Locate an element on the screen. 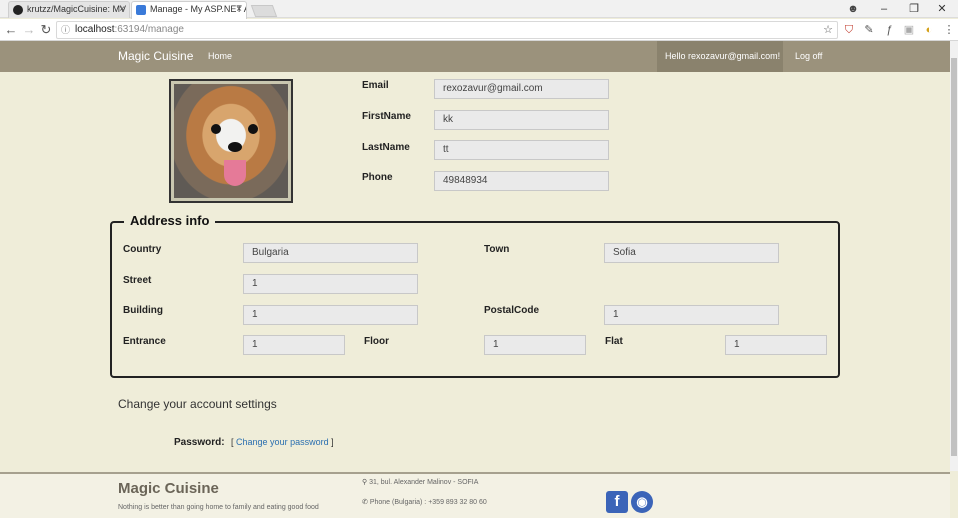 This screenshot has height=518, width=958. email-label: Email is located at coordinates (375, 85).